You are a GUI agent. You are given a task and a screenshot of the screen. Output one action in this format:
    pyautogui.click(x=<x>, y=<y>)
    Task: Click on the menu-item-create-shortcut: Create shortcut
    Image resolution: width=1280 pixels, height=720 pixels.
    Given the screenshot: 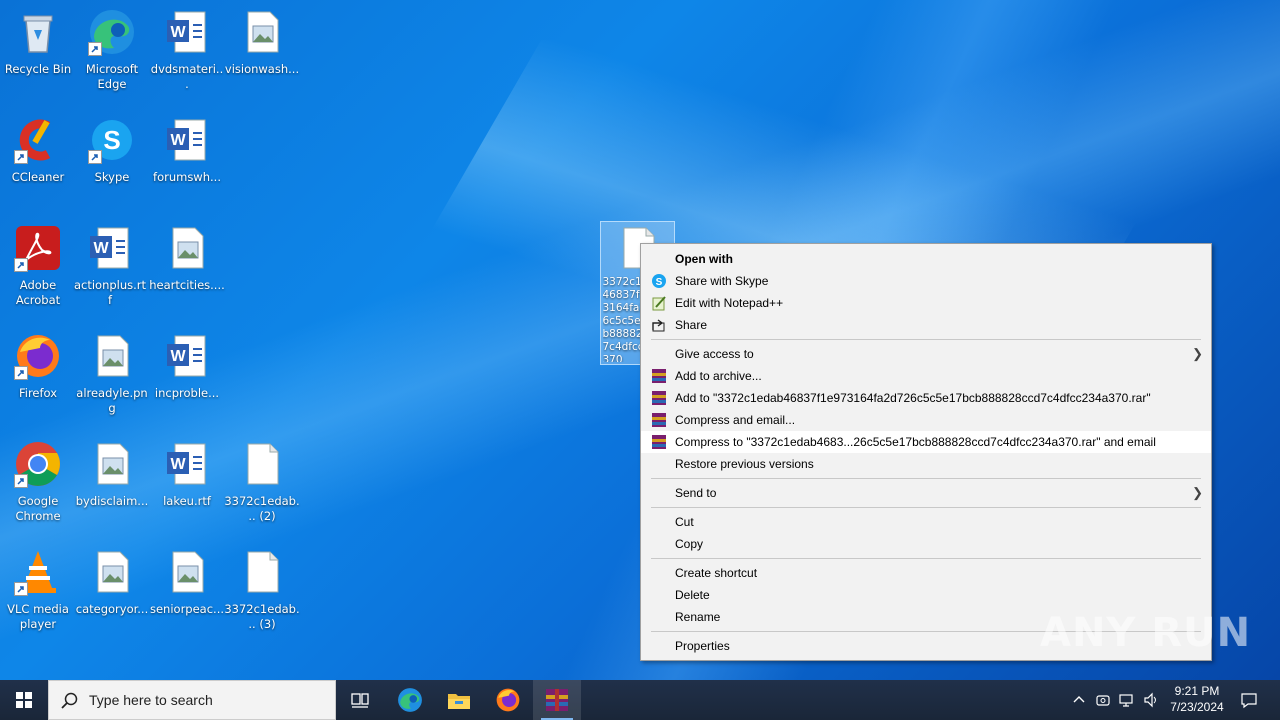 What is the action you would take?
    pyautogui.click(x=926, y=573)
    